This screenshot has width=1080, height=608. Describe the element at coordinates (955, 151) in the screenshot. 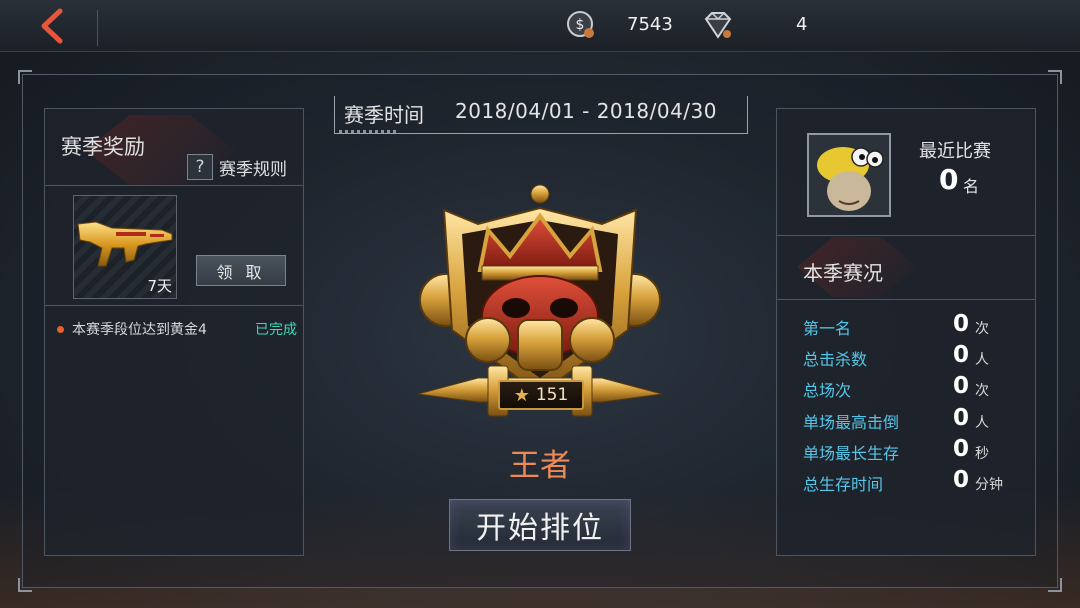

I see `recent-match-title: 最近比赛` at that location.